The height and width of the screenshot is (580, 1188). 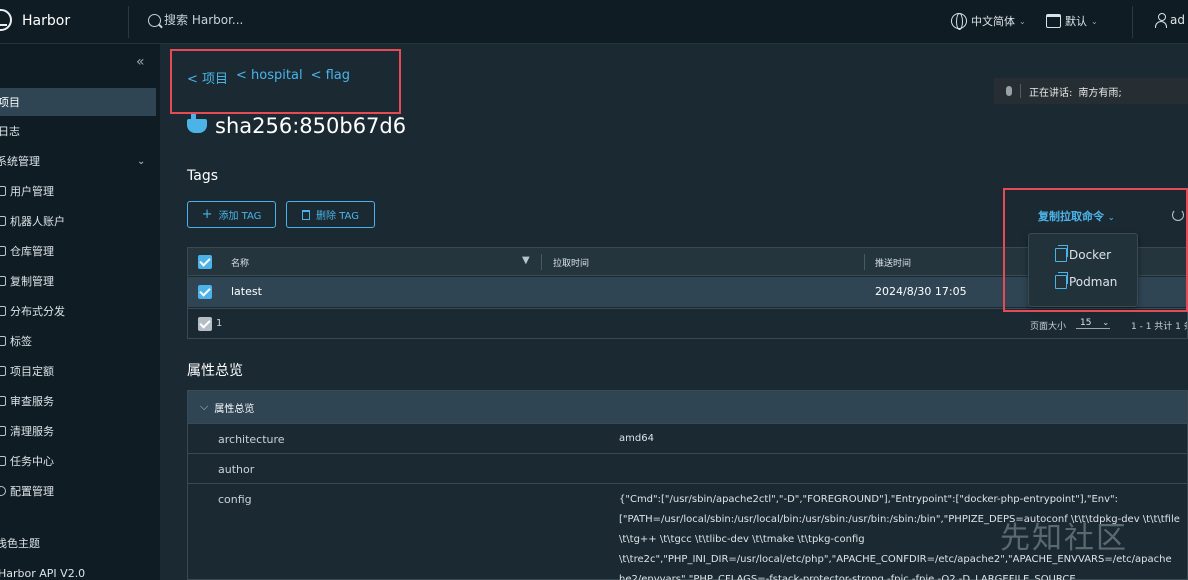 I want to click on scan-icon, so click(x=3, y=401).